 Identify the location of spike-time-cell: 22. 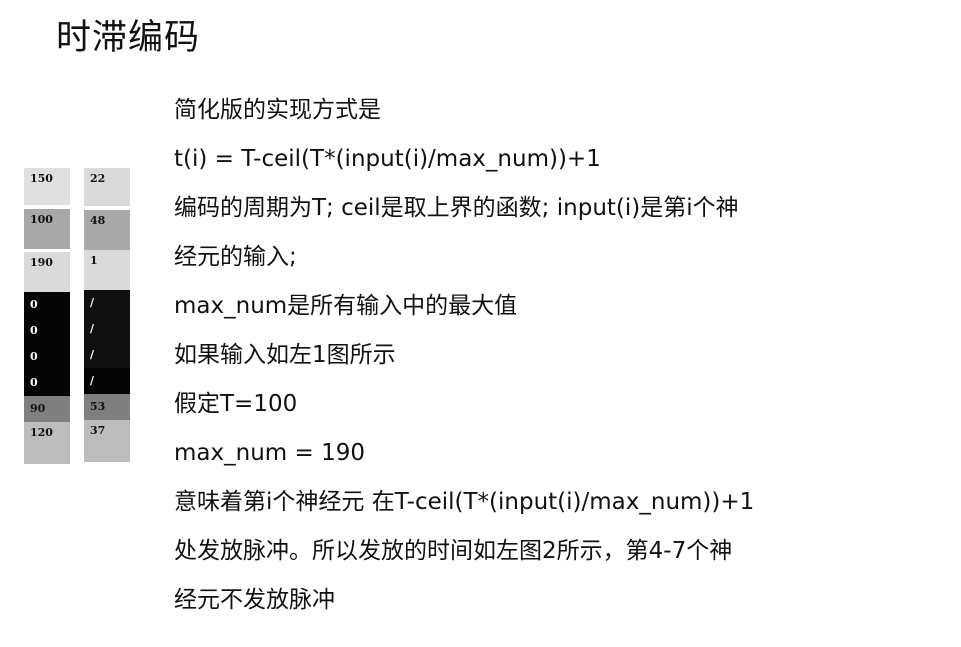
(107, 187).